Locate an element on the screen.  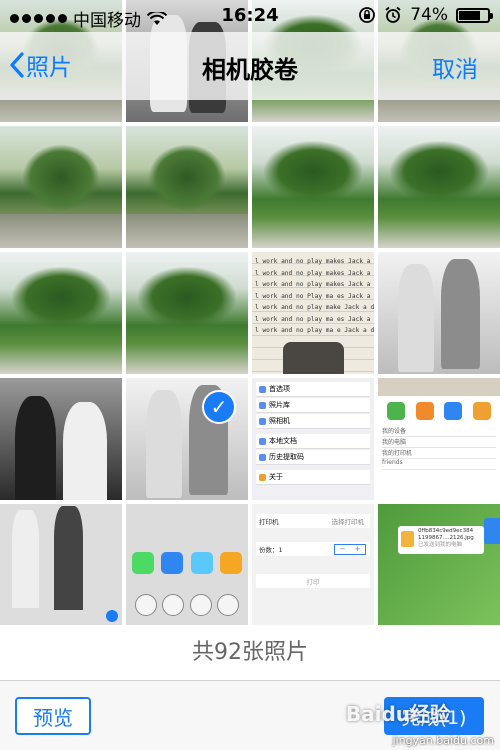
photo-thumb: 首选项 照片库 照相机 本地文档 历史提取码 关于 is located at coordinates (313, 439).